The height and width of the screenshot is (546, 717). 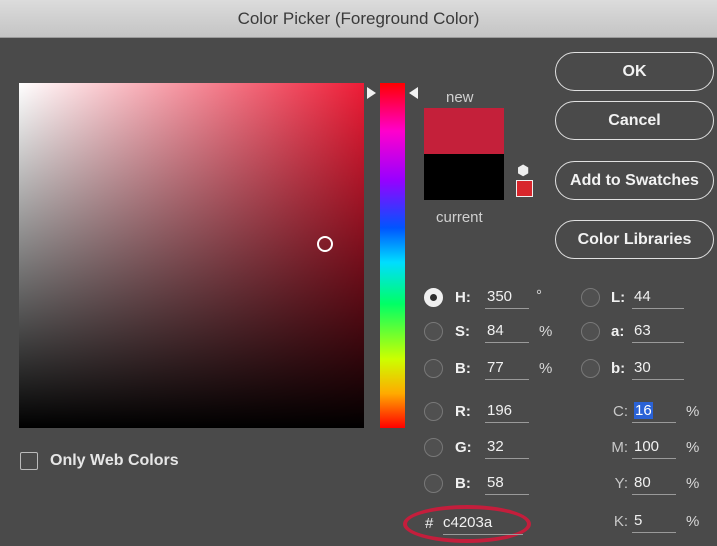 I want to click on color-libraries-button: Color Libraries, so click(x=634, y=239).